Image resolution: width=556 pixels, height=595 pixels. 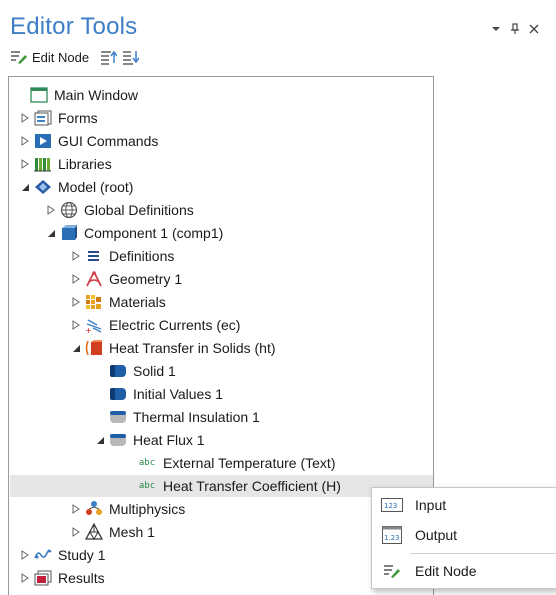 I want to click on boundary-condition-icon, so click(x=118, y=440).